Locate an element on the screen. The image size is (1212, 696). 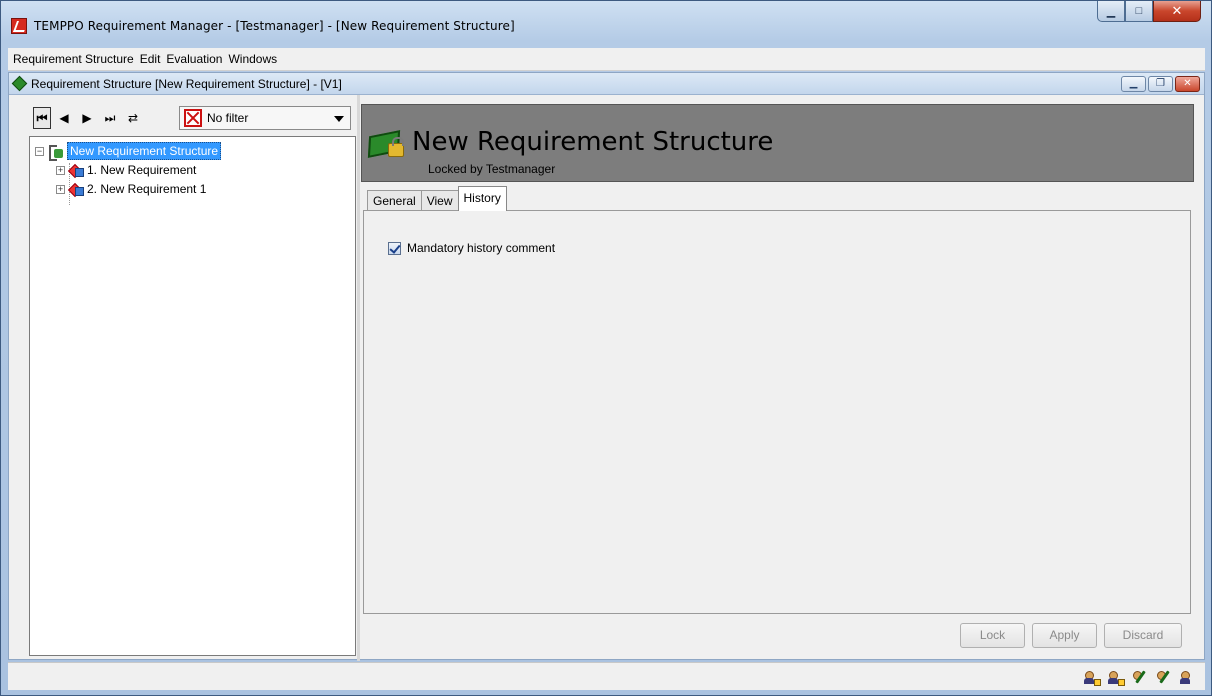
discard-button: Discard is located at coordinates (1143, 635).